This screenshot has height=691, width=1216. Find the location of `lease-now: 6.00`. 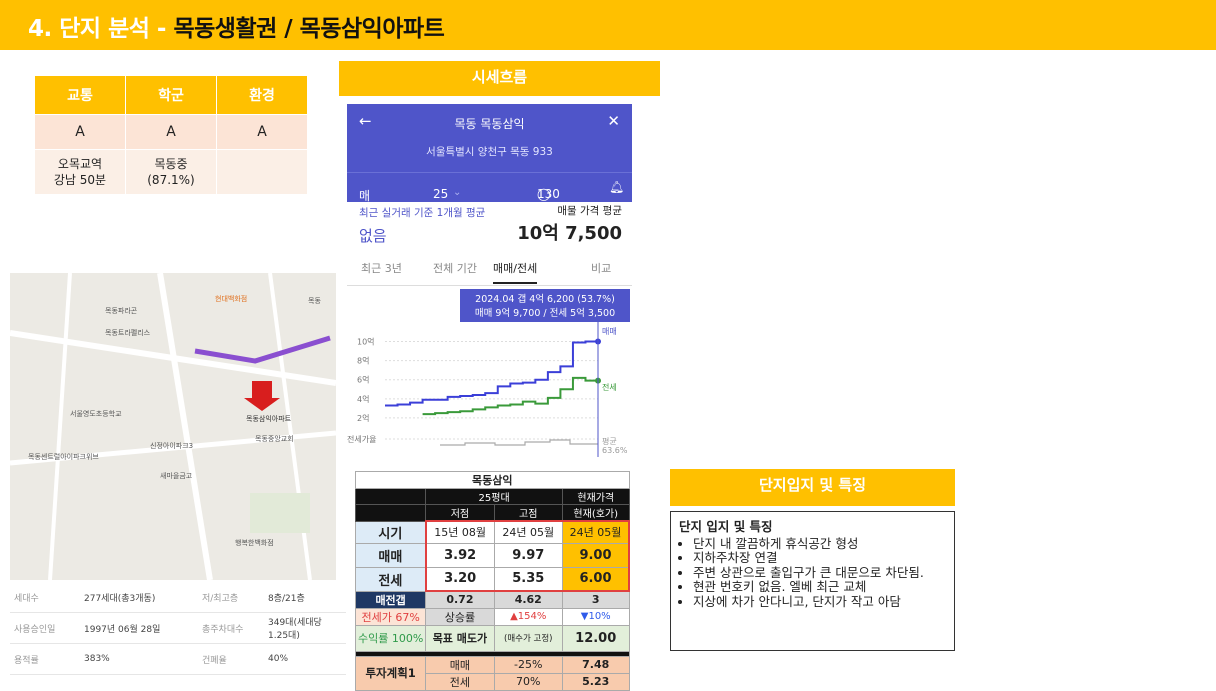

lease-now: 6.00 is located at coordinates (595, 579).